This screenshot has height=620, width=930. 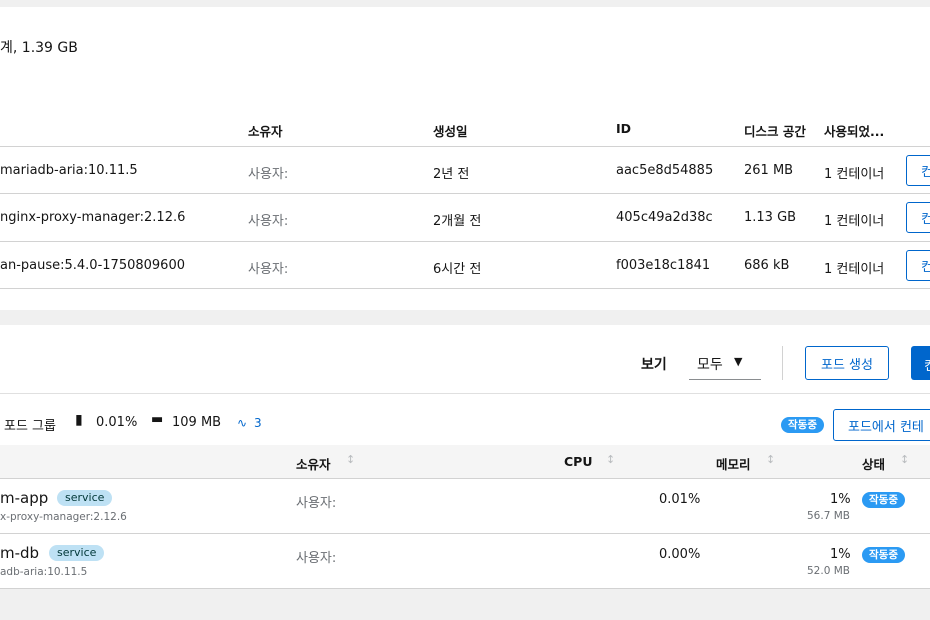 I want to click on pod-group-cpu: 0.01%, so click(x=117, y=422).